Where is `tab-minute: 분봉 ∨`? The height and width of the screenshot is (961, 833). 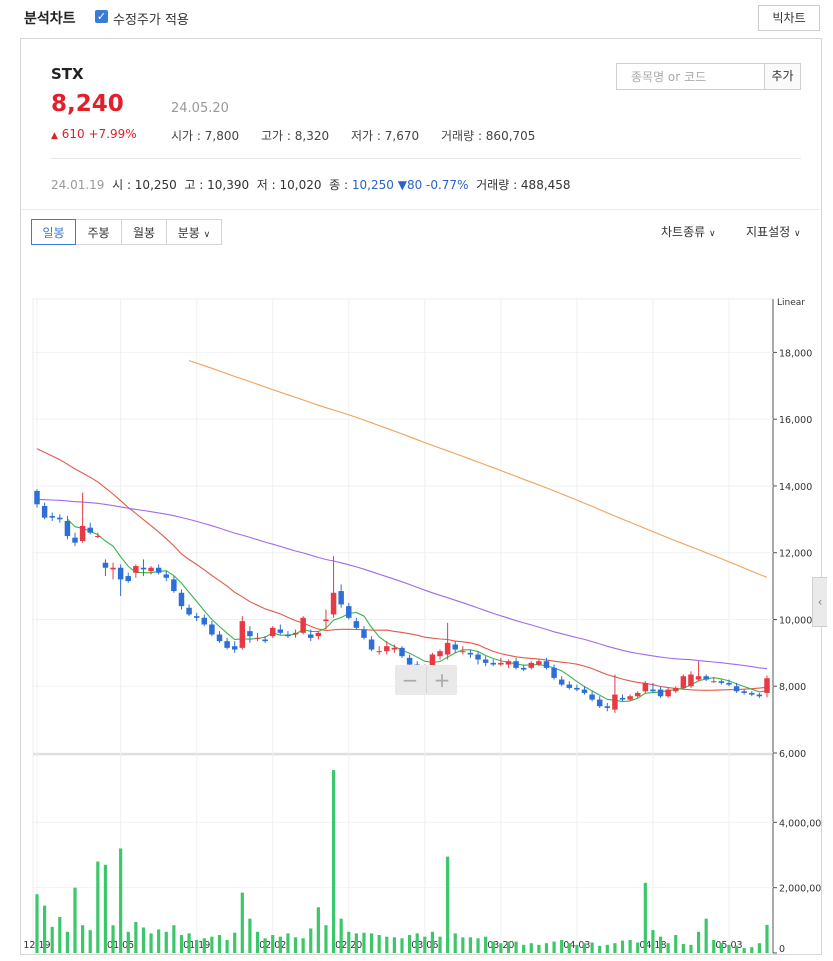
tab-minute: 분봉 ∨ is located at coordinates (194, 232).